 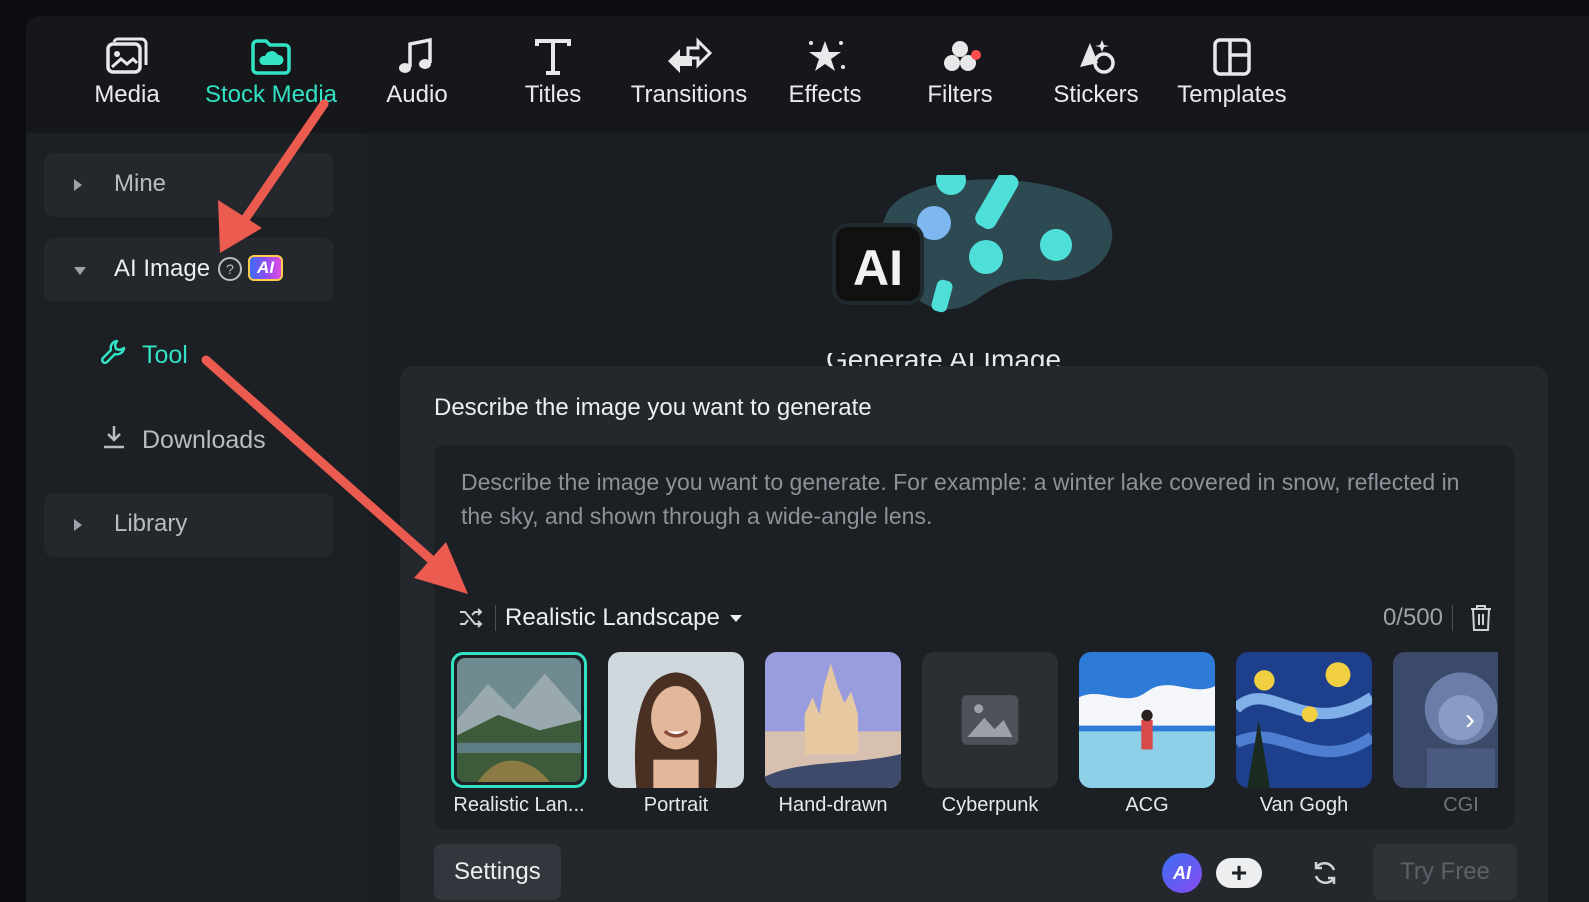 I want to click on style-card: ACG, so click(x=1147, y=734).